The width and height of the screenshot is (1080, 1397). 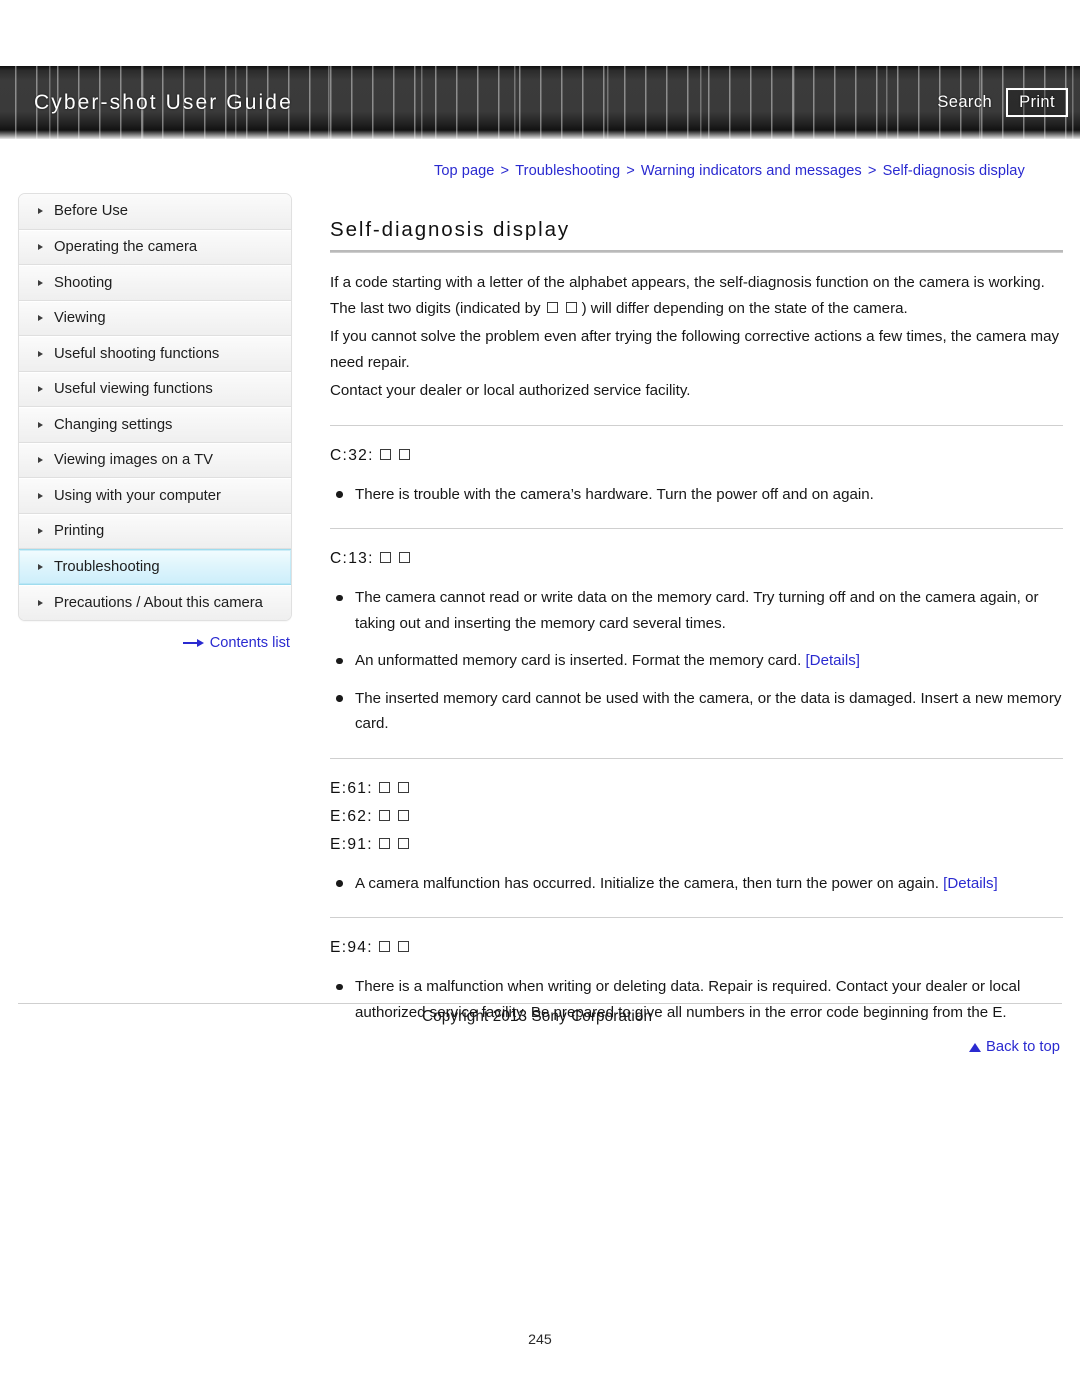 What do you see at coordinates (158, 602) in the screenshot?
I see `sidebar-item-label: Precautions / About this camera` at bounding box center [158, 602].